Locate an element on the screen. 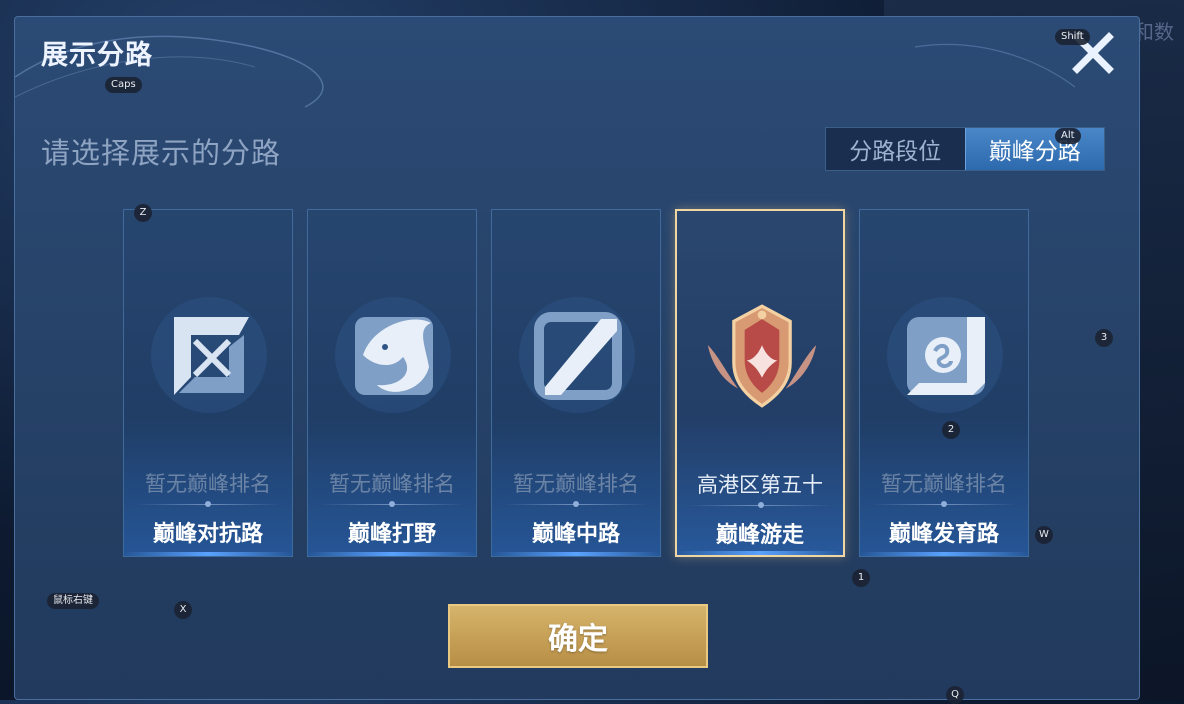  target-icon is located at coordinates (945, 355).